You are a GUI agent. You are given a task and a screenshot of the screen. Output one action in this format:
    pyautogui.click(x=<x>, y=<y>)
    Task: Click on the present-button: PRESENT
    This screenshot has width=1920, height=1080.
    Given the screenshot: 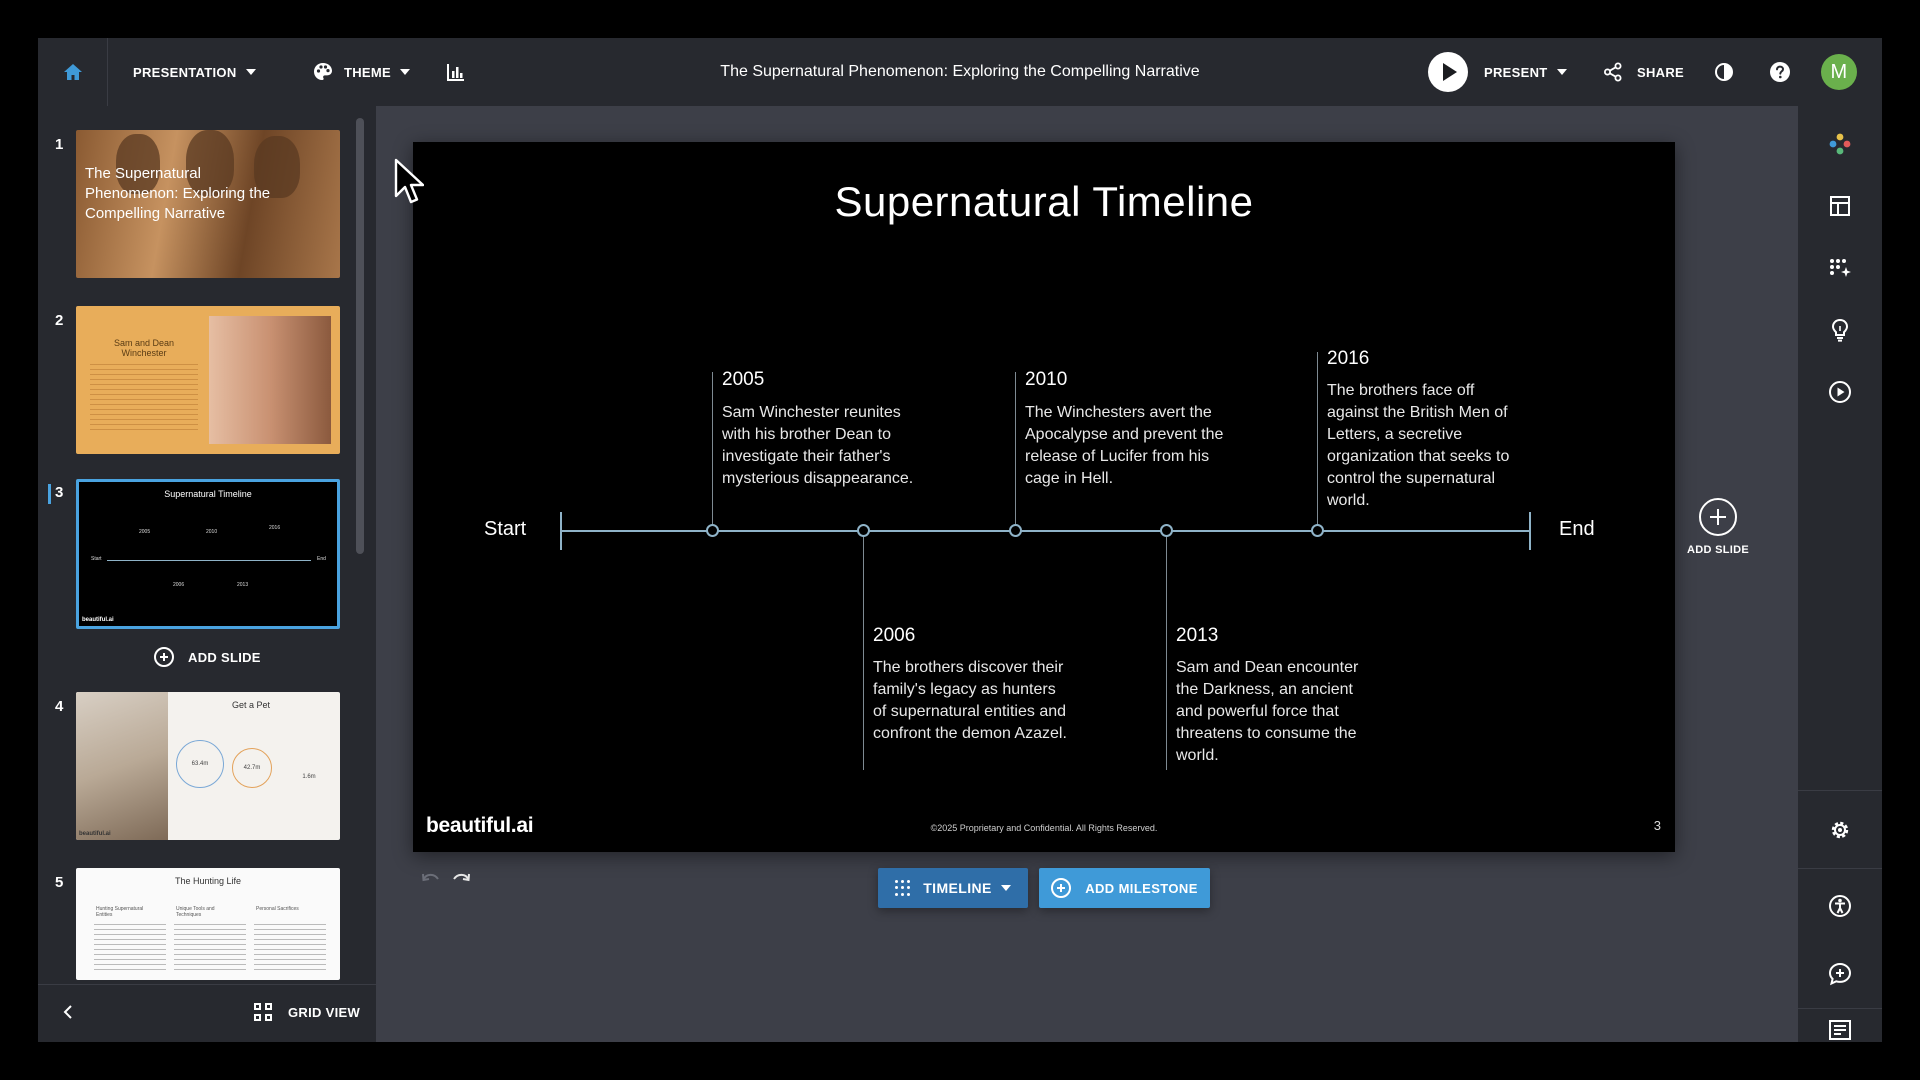 What is the action you would take?
    pyautogui.click(x=1497, y=72)
    